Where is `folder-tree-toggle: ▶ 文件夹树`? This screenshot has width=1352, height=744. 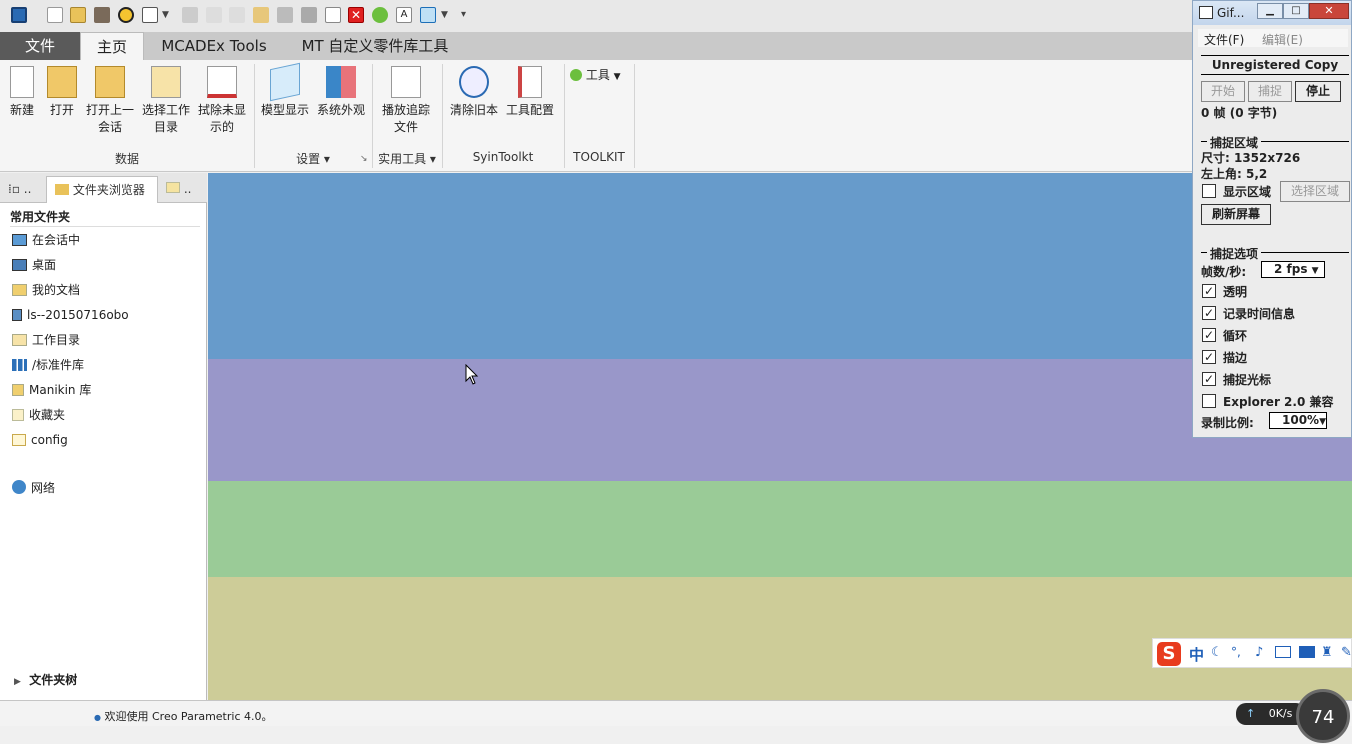
folder-tree-toggle: ▶ 文件夹树 is located at coordinates (45, 679).